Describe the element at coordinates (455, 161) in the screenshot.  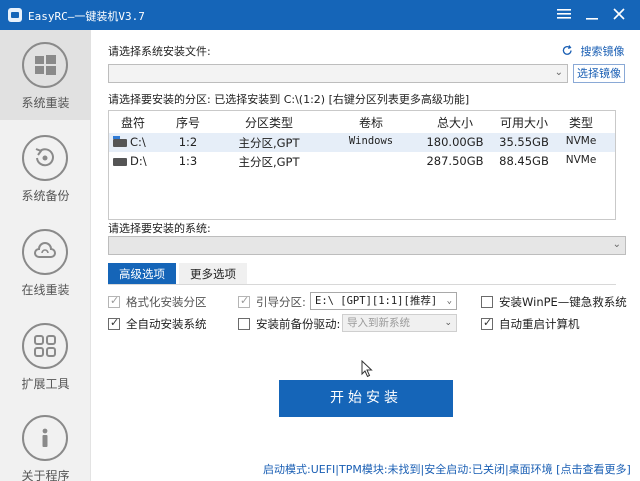
I see `cell-total: 287.50GB` at that location.